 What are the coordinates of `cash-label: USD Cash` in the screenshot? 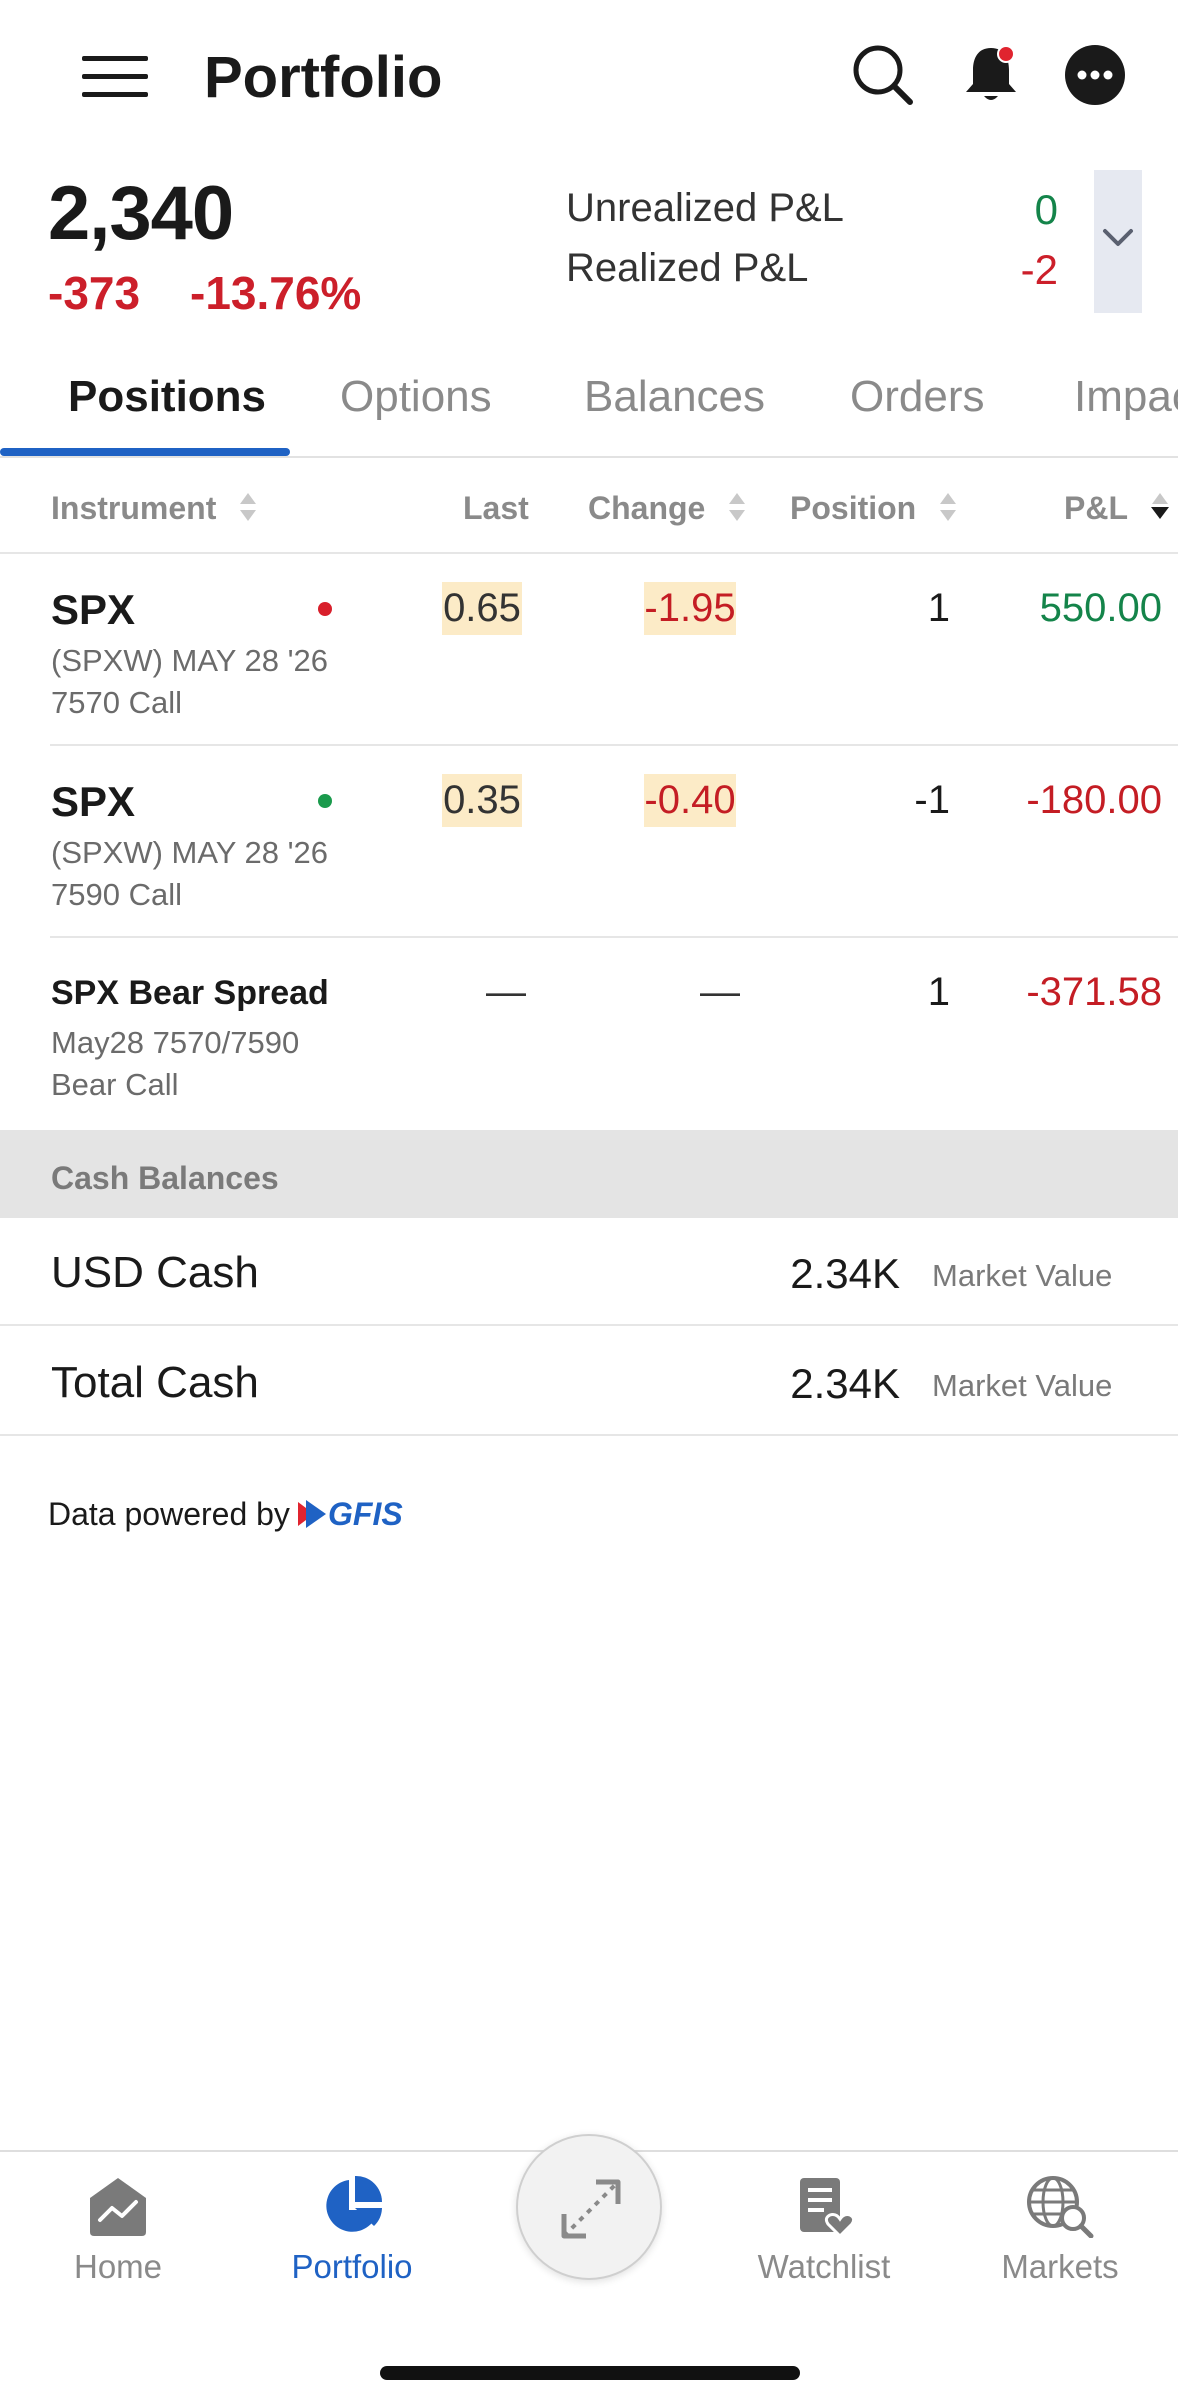 It's located at (155, 1272).